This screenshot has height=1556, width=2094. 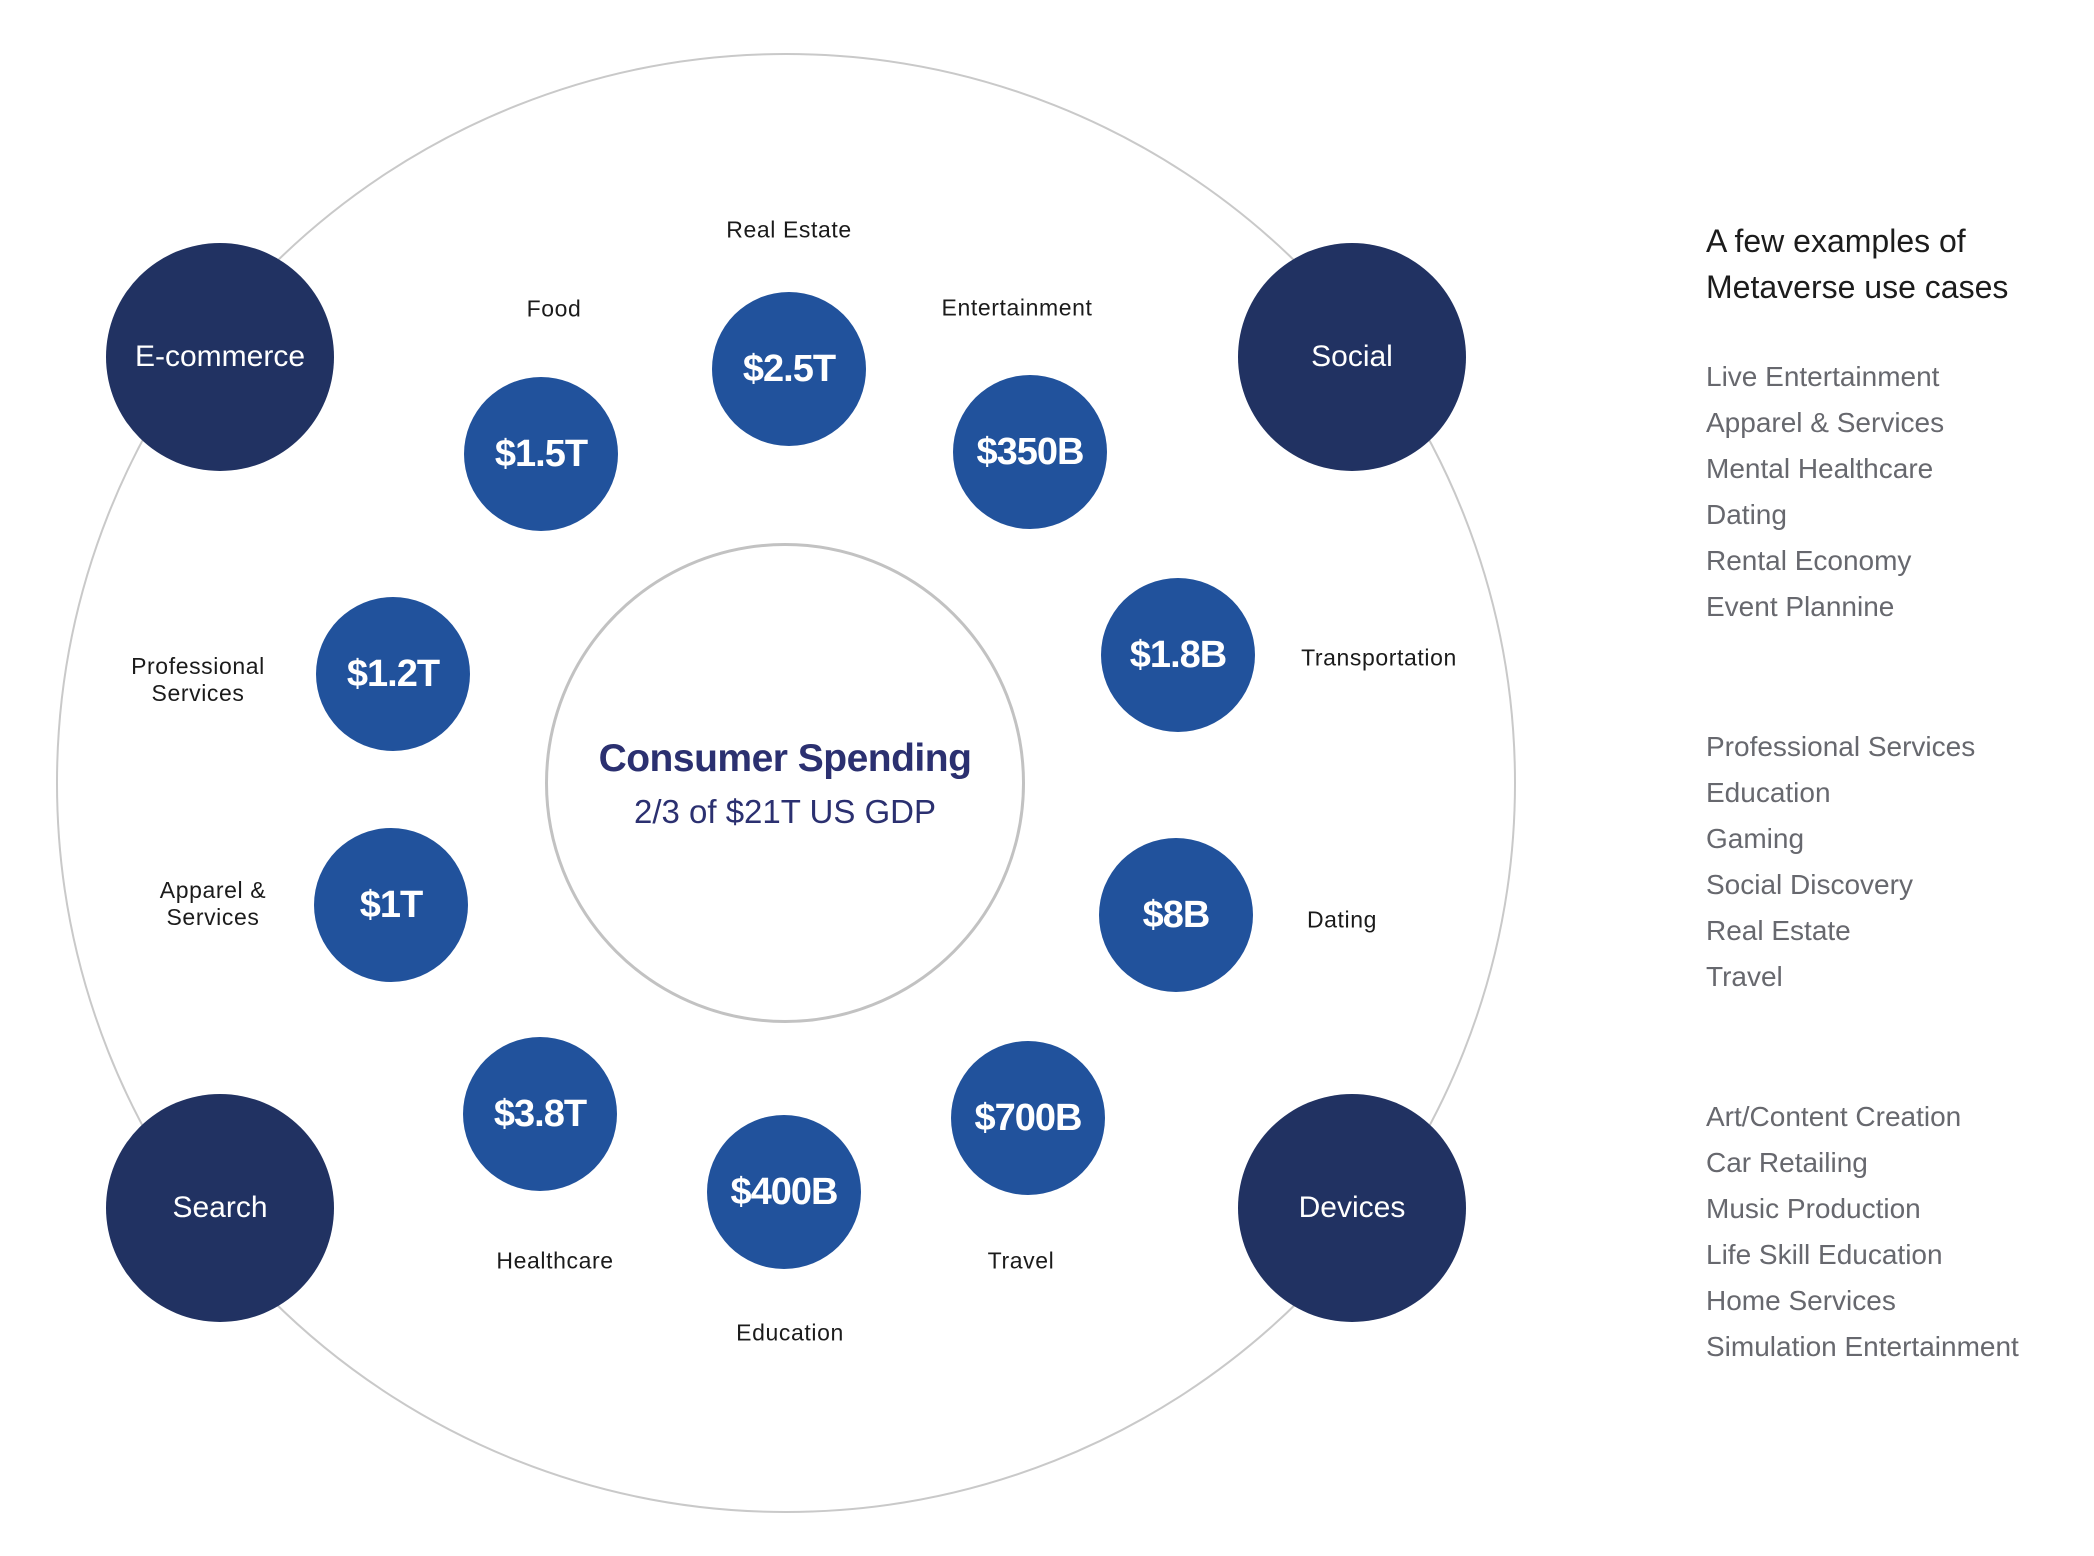 I want to click on sector-value: $1T, so click(x=391, y=904).